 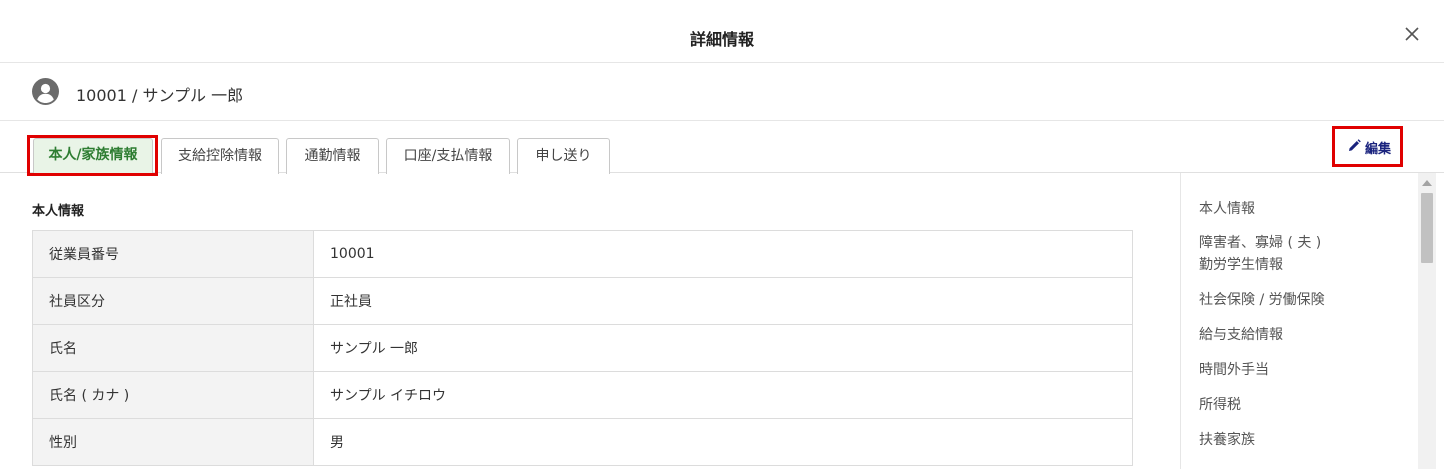 I want to click on tabs-bar: 本人/家族情報 支給控除情報 通勤情報 口座/支払情報 申し送り, so click(x=722, y=147).